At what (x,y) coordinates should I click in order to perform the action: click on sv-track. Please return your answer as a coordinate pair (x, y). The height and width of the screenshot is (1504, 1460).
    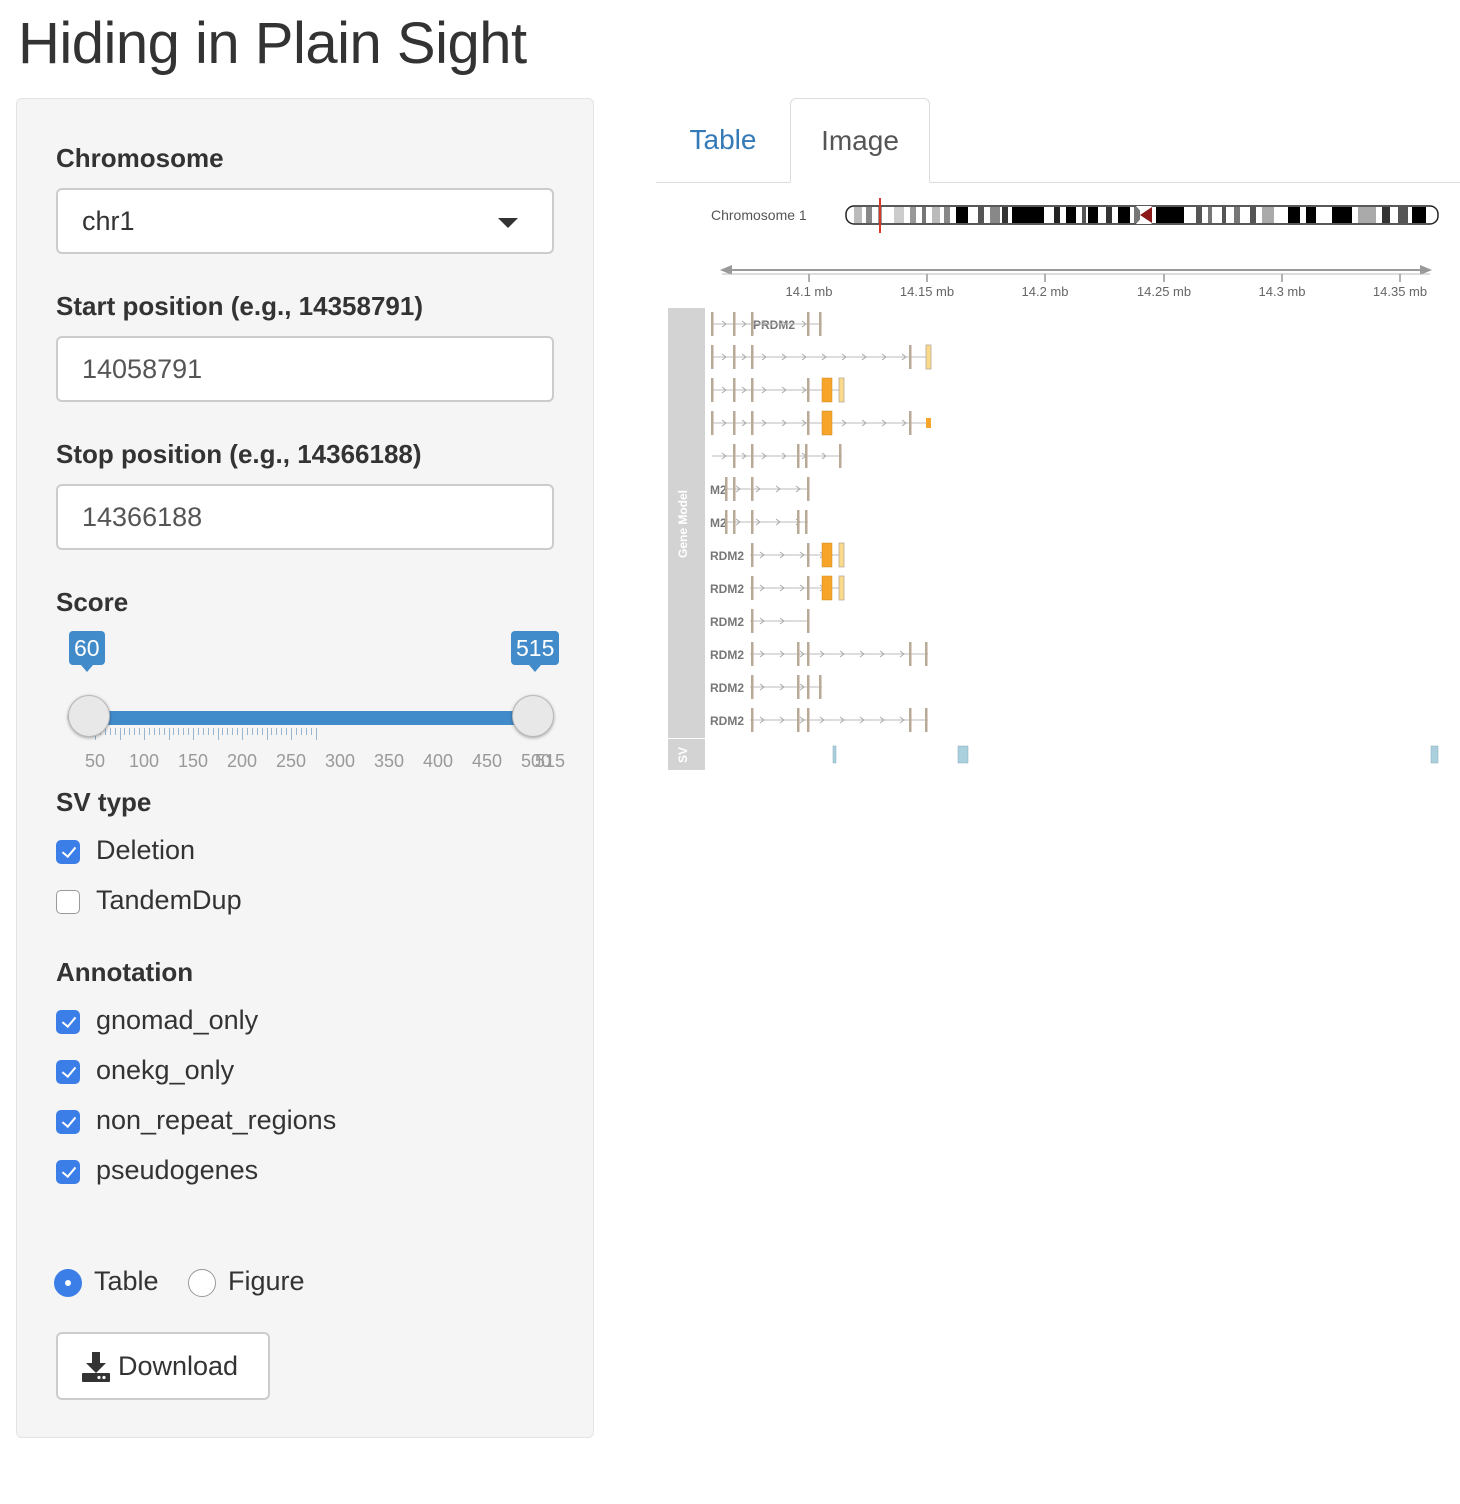
    Looking at the image, I should click on (1135, 754).